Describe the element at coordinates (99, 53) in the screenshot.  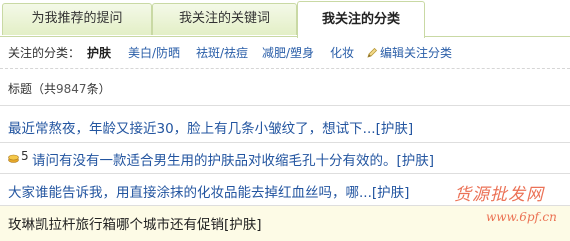
I see `category-skincare: 护肤` at that location.